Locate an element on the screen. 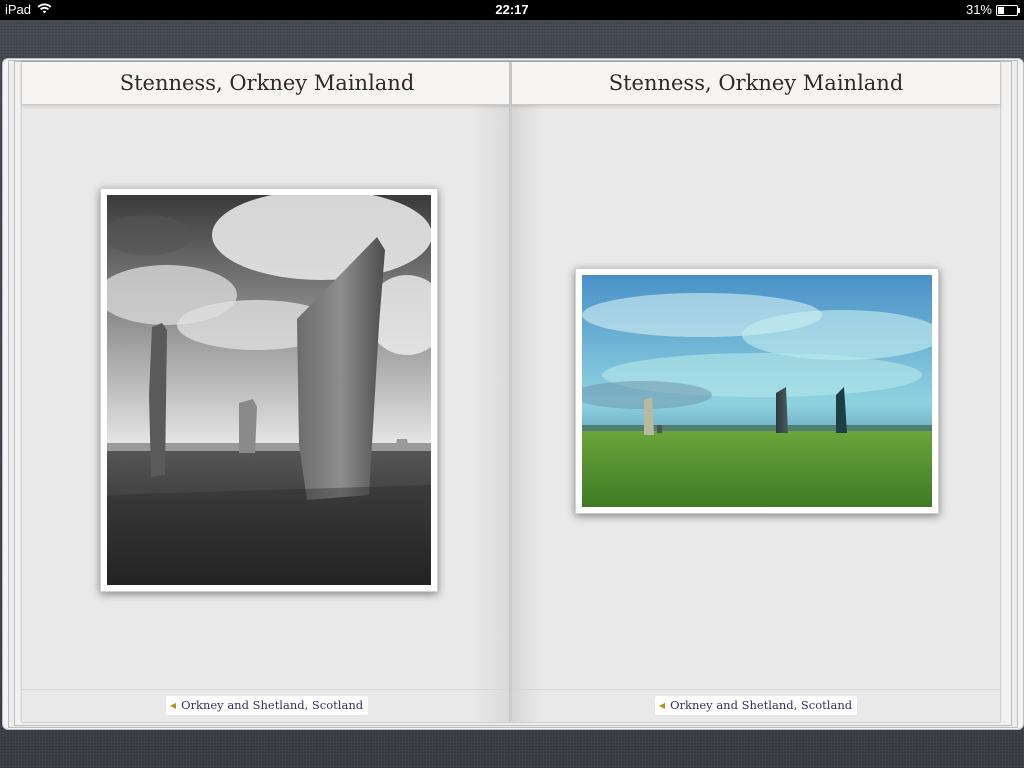  clock: 22:17 is located at coordinates (512, 9).